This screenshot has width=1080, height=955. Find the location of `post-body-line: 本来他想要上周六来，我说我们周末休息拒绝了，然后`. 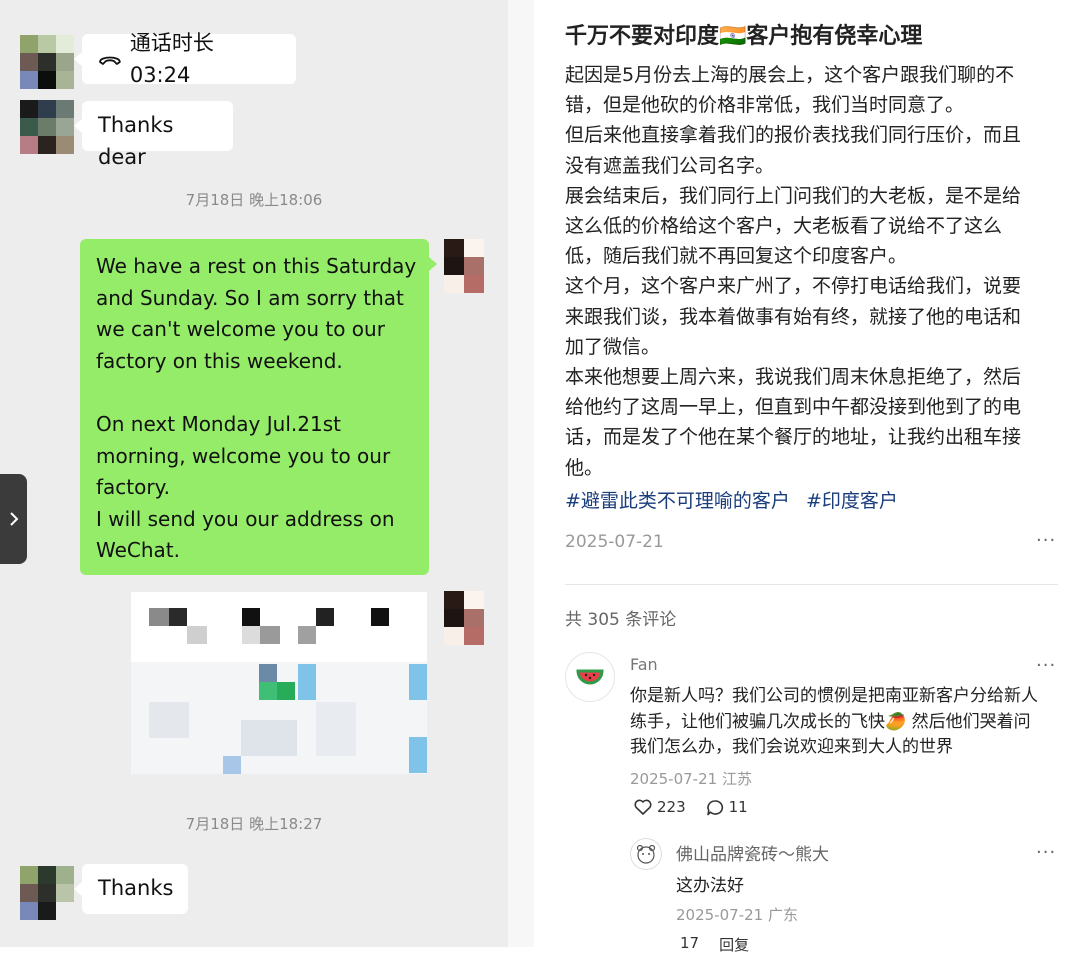

post-body-line: 本来他想要上周六来，我说我们周末休息拒绝了，然后 is located at coordinates (793, 377).